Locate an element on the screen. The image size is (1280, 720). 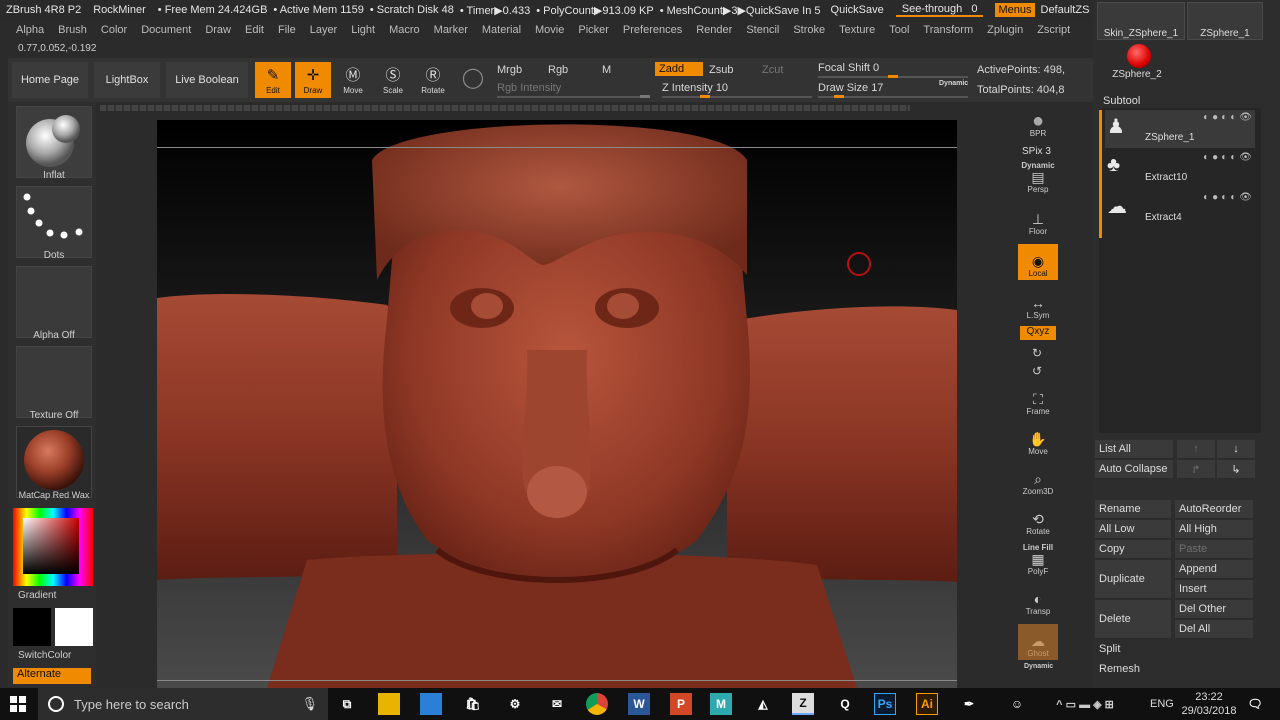
mrgb-button: Mrgb is located at coordinates (509, 70).